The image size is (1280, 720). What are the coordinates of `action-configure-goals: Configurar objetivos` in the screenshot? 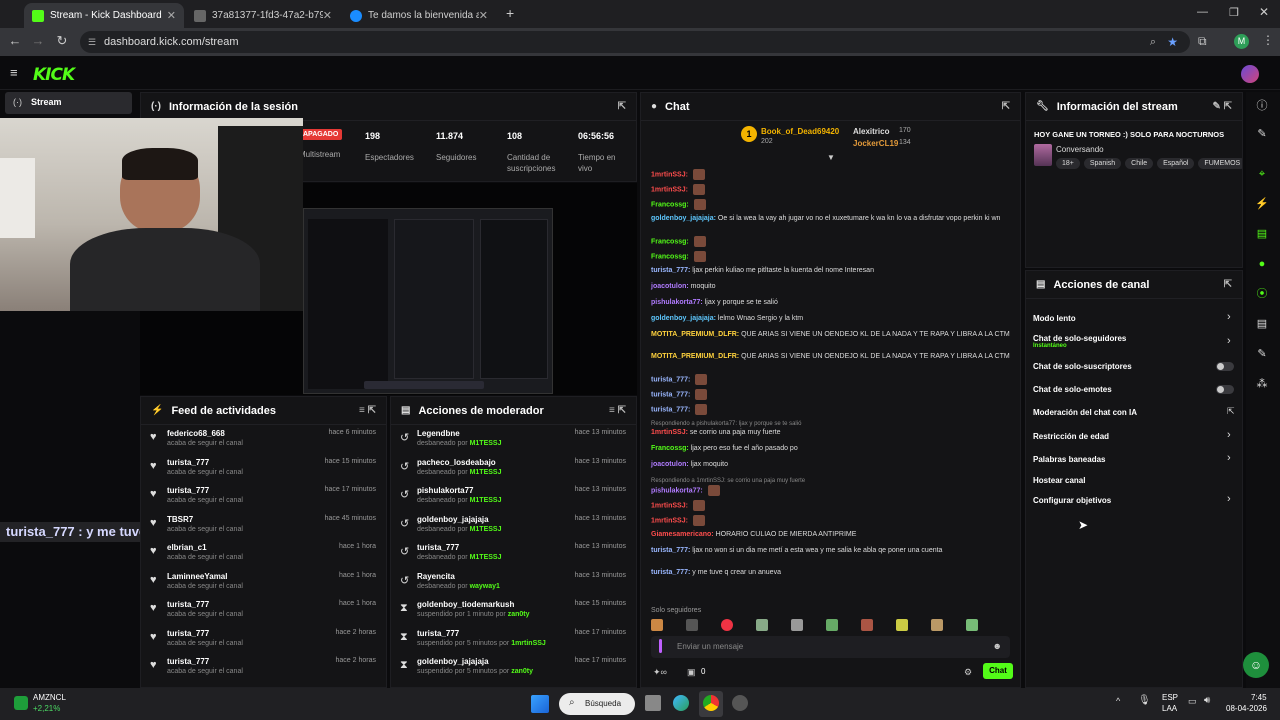 It's located at (1072, 500).